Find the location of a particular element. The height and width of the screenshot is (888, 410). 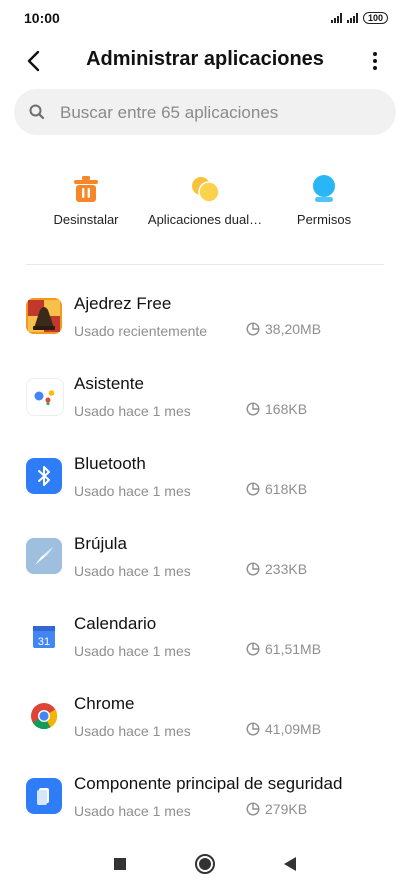

app-name: Asistente is located at coordinates (109, 383).